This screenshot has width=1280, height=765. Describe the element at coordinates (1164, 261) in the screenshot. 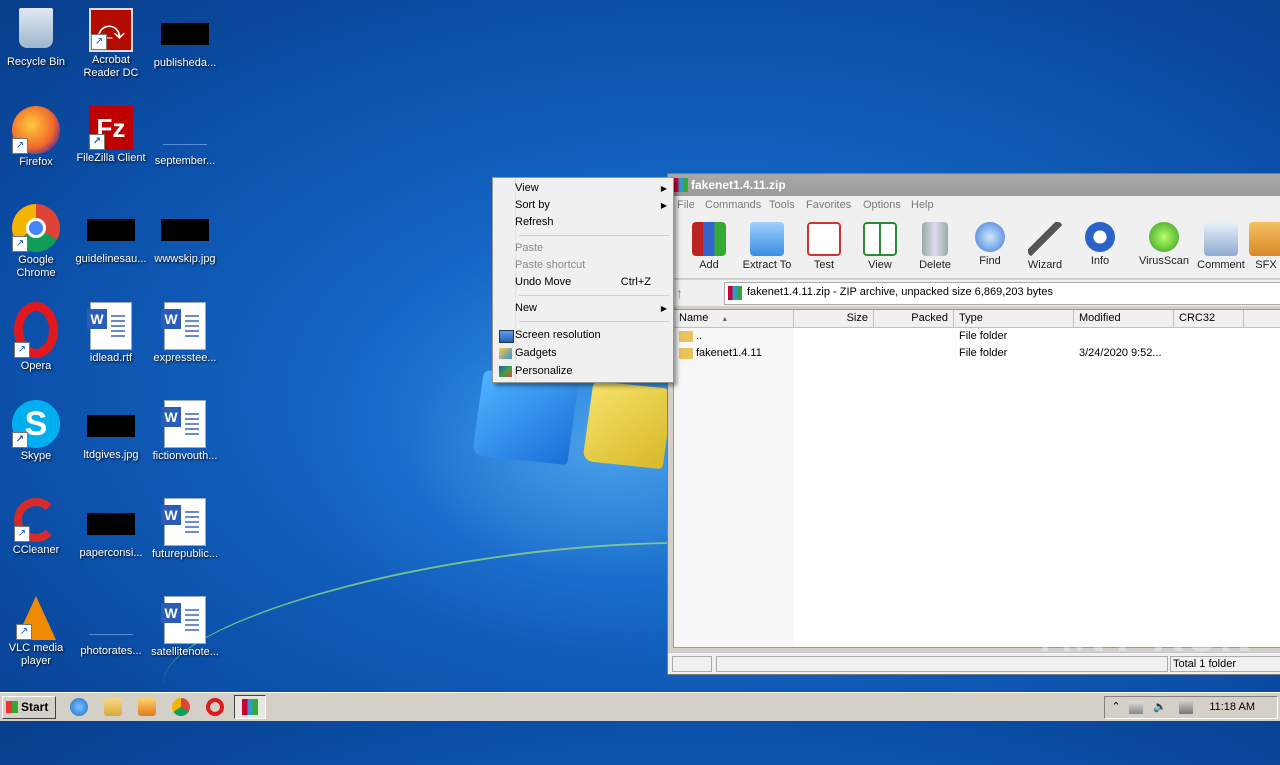

I see `toolbar-label: VirusScan` at that location.